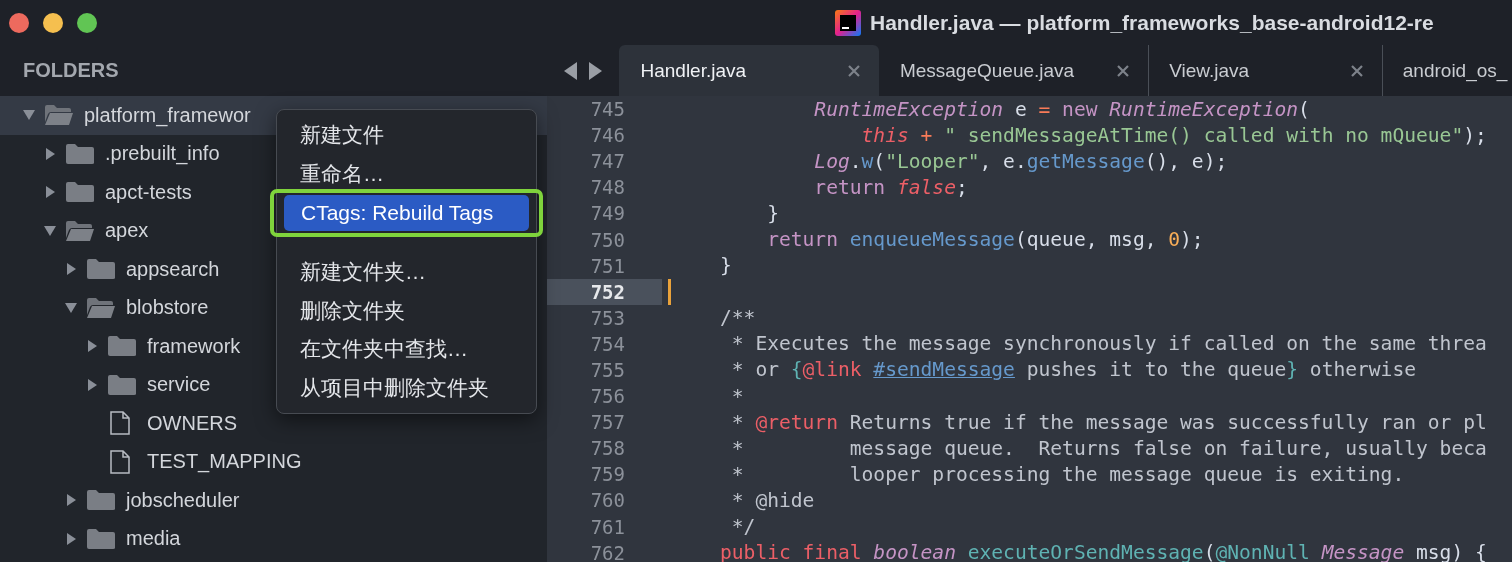  Describe the element at coordinates (607, 214) in the screenshot. I see `line-number: 749` at that location.